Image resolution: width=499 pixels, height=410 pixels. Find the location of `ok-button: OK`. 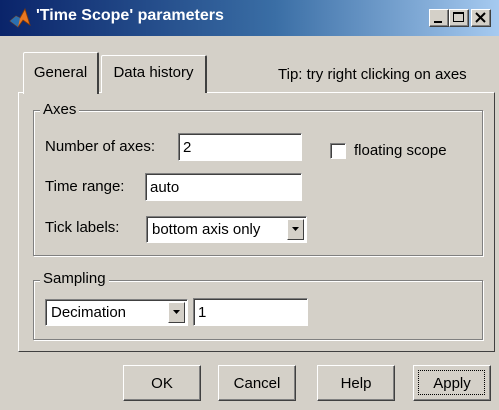

ok-button: OK is located at coordinates (162, 383).